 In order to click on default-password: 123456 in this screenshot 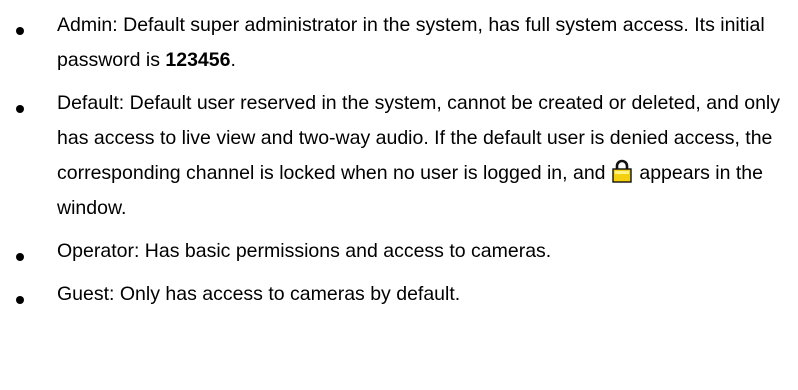, I will do `click(198, 60)`.